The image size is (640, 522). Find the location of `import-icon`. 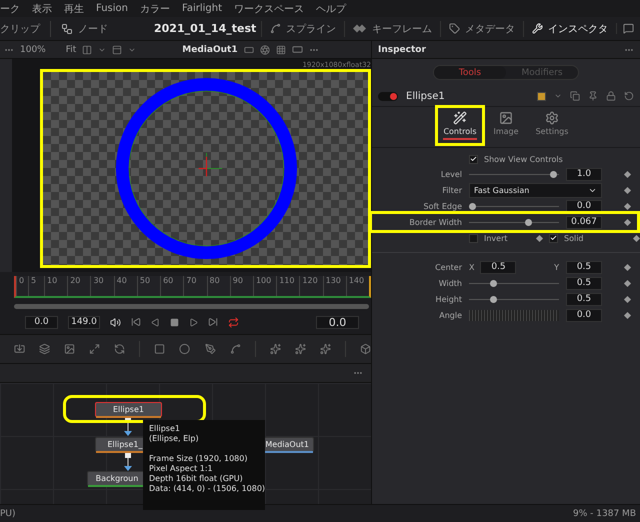

import-icon is located at coordinates (20, 349).